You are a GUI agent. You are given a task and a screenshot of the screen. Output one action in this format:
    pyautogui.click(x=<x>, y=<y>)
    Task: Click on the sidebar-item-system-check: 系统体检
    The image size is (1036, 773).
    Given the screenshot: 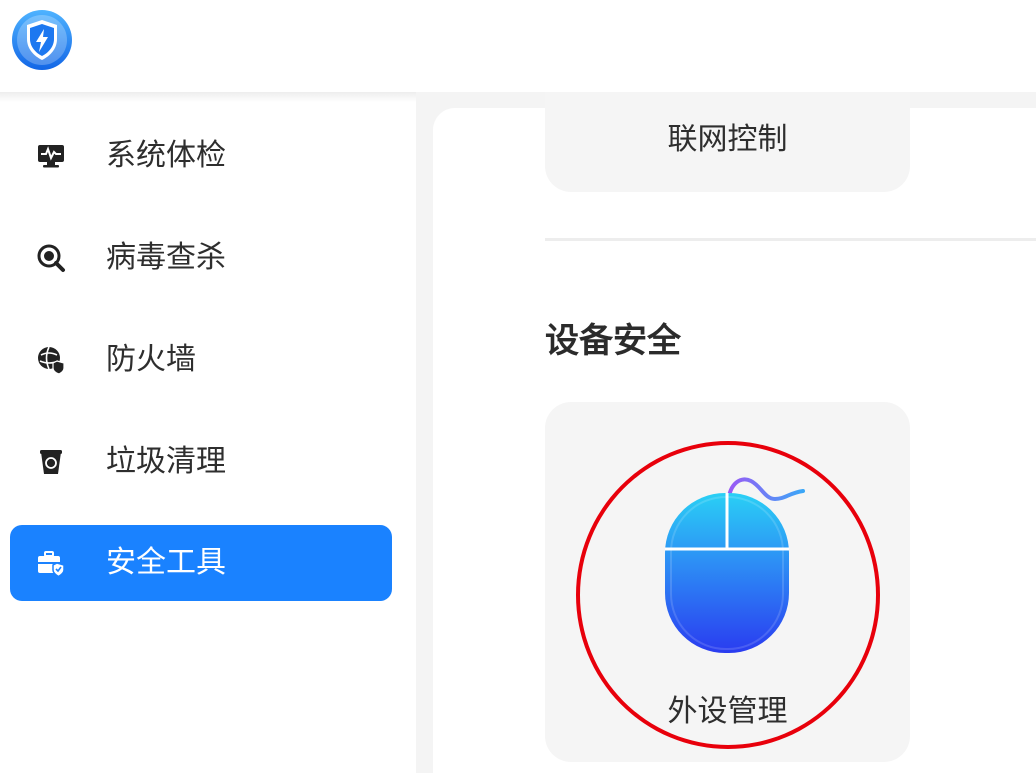 What is the action you would take?
    pyautogui.click(x=201, y=156)
    